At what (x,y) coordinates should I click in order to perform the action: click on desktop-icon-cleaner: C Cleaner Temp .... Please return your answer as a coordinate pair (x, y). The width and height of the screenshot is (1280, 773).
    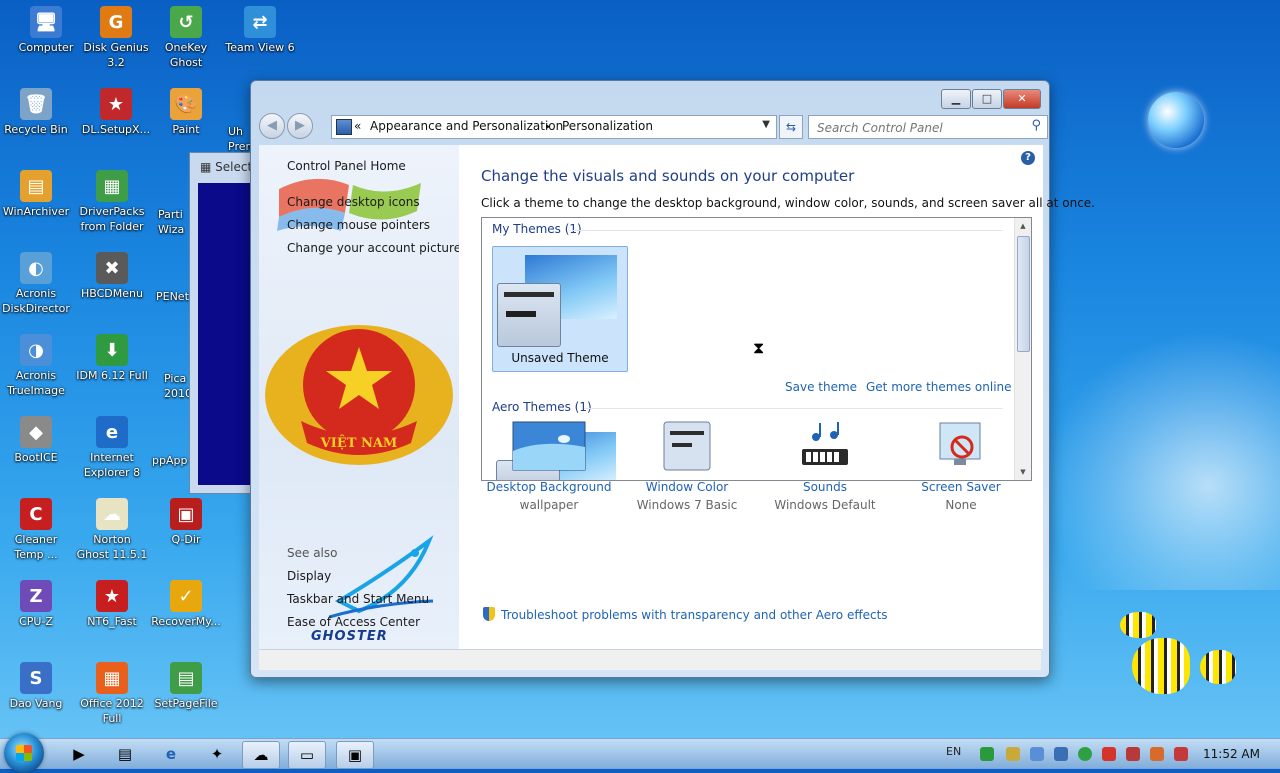
    Looking at the image, I should click on (36, 530).